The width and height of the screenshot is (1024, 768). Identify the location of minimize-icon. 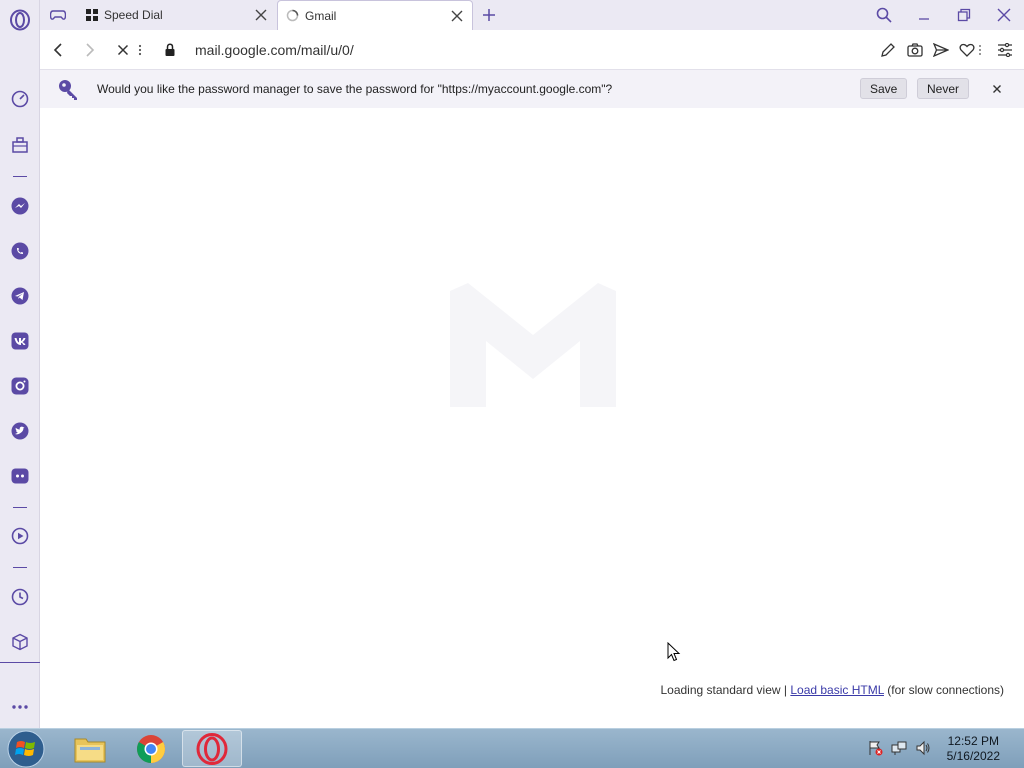
(924, 15).